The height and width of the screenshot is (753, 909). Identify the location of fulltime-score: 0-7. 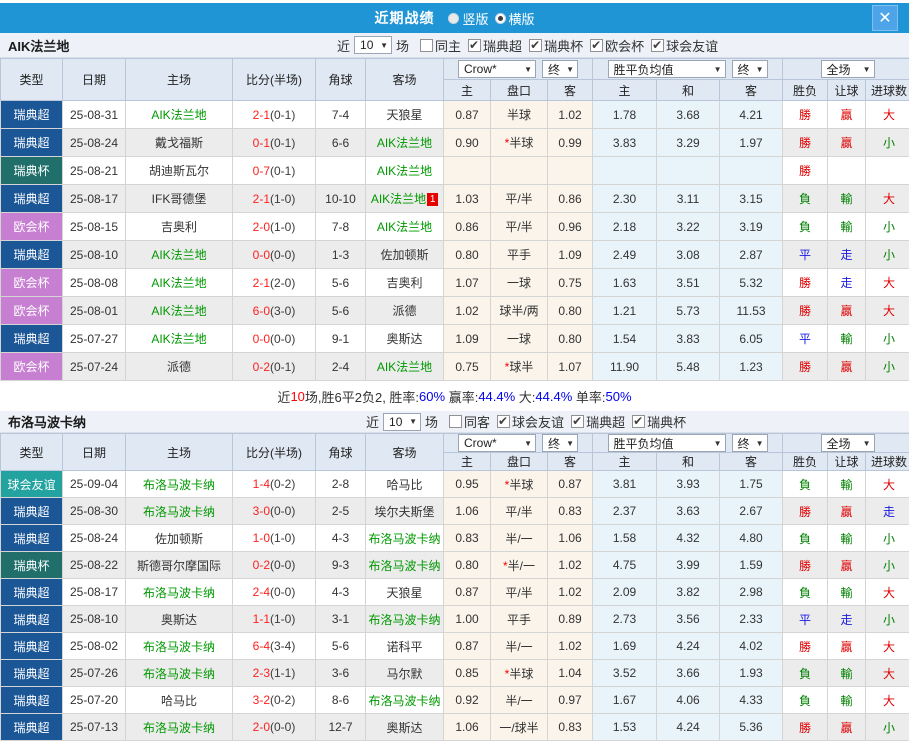
(261, 170).